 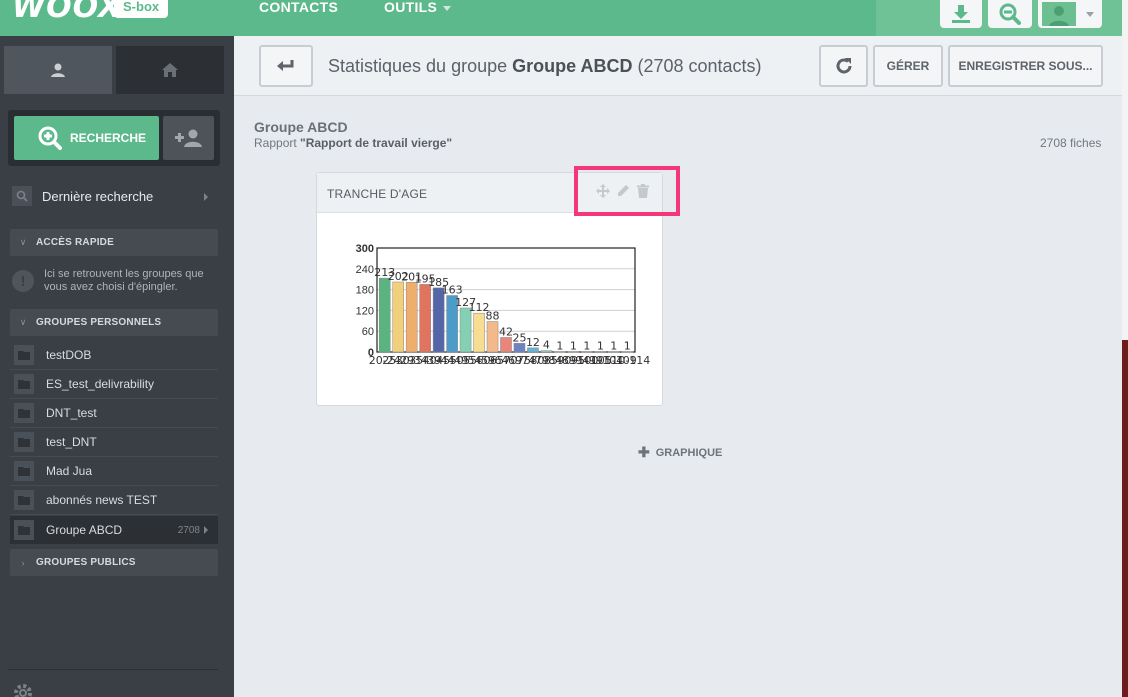 What do you see at coordinates (572, 66) in the screenshot?
I see `page-title-group: Groupe ABCD` at bounding box center [572, 66].